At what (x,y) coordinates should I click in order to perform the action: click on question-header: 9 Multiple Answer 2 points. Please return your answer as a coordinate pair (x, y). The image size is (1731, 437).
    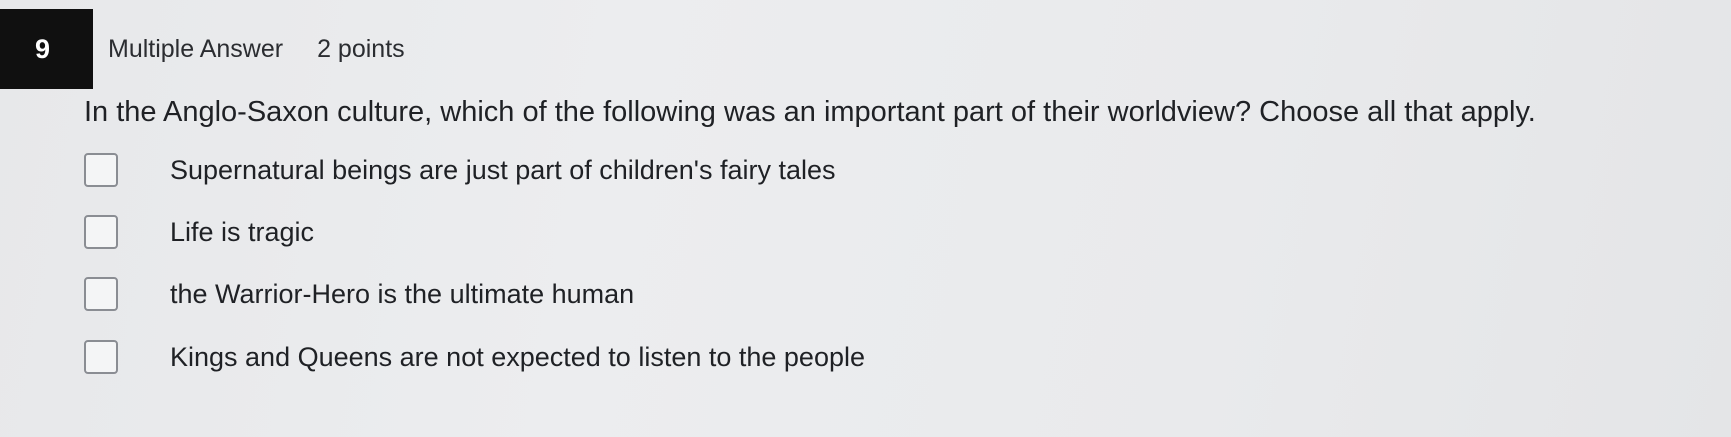
    Looking at the image, I should click on (202, 49).